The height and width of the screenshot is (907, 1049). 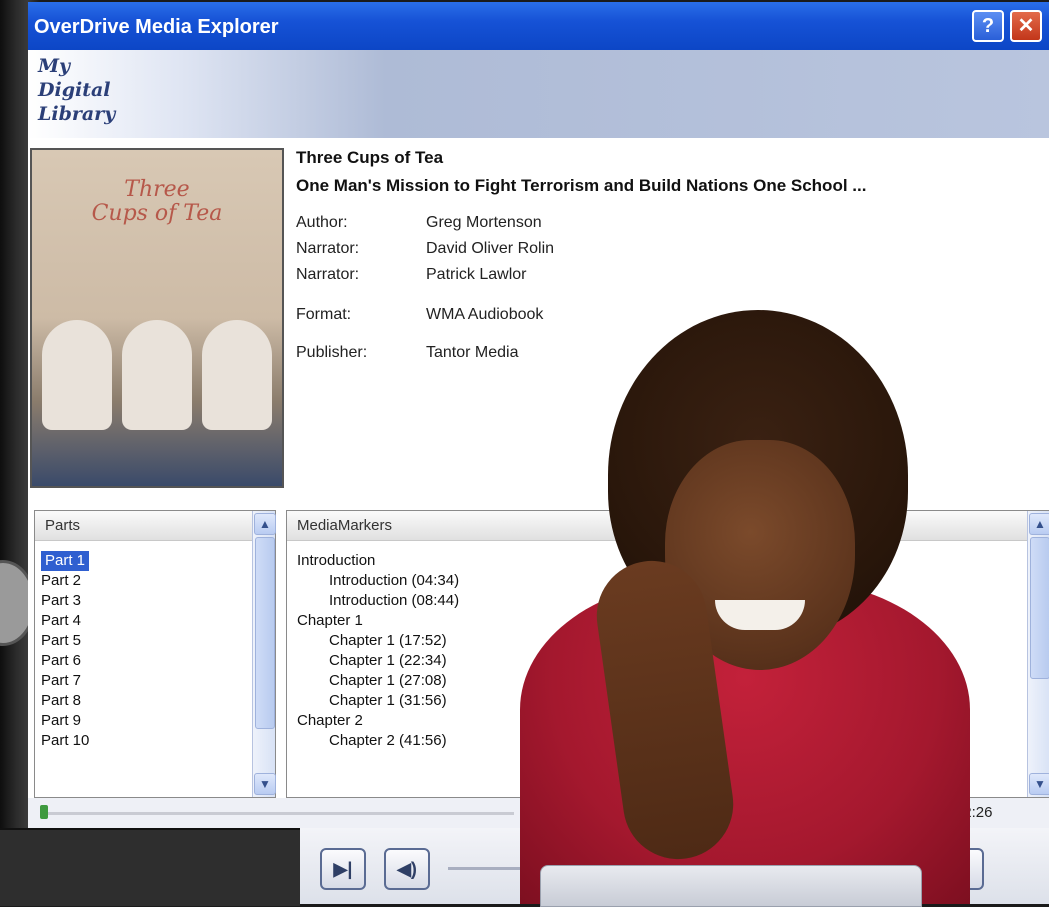 What do you see at coordinates (731, 886) in the screenshot?
I see `laptop` at bounding box center [731, 886].